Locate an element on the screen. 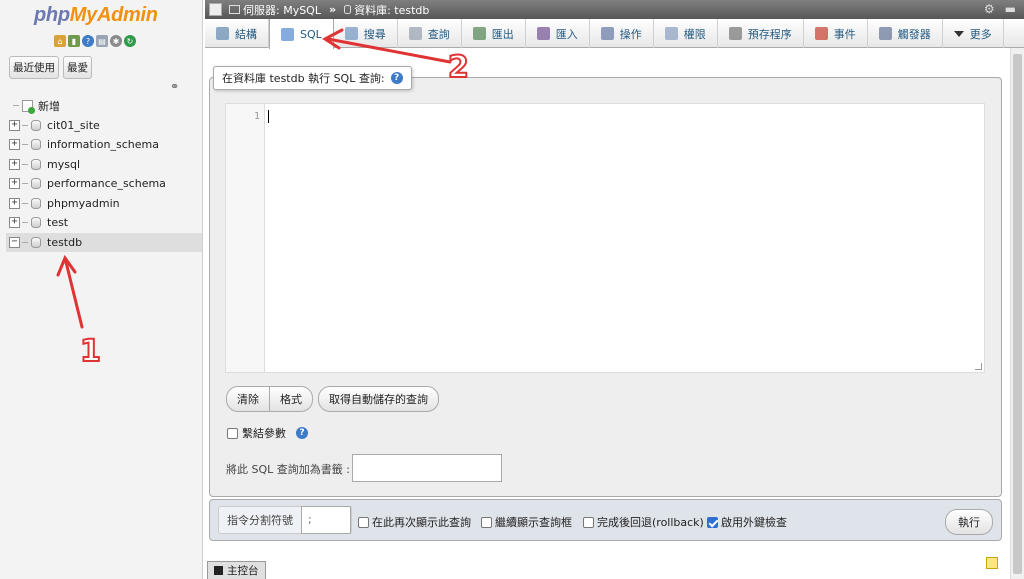  bind-parameters-option: 繫結參數 ? is located at coordinates (267, 433).